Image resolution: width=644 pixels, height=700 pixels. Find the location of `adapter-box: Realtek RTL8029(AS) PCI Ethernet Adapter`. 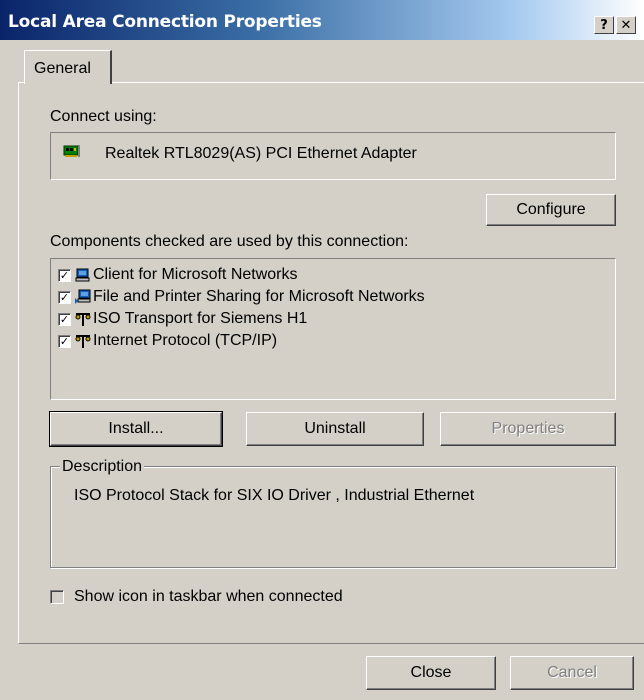

adapter-box: Realtek RTL8029(AS) PCI Ethernet Adapter is located at coordinates (333, 156).